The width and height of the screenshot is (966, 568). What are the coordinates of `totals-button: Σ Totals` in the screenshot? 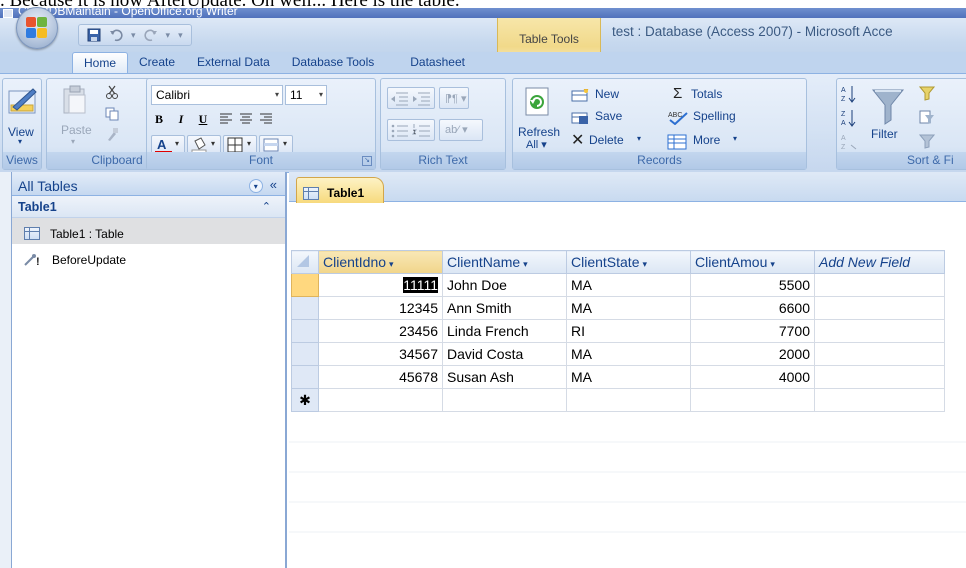 It's located at (718, 95).